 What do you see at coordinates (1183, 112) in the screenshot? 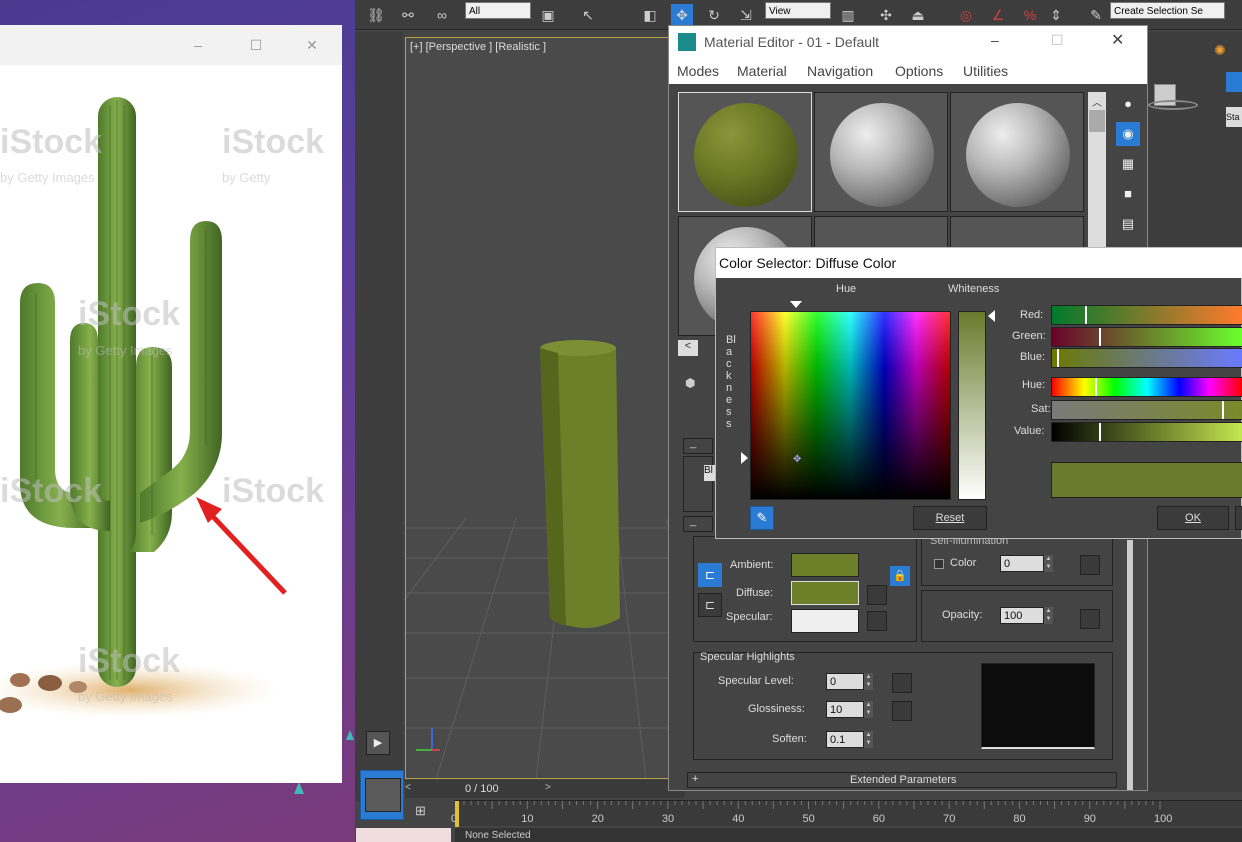
I see `viewcube` at bounding box center [1183, 112].